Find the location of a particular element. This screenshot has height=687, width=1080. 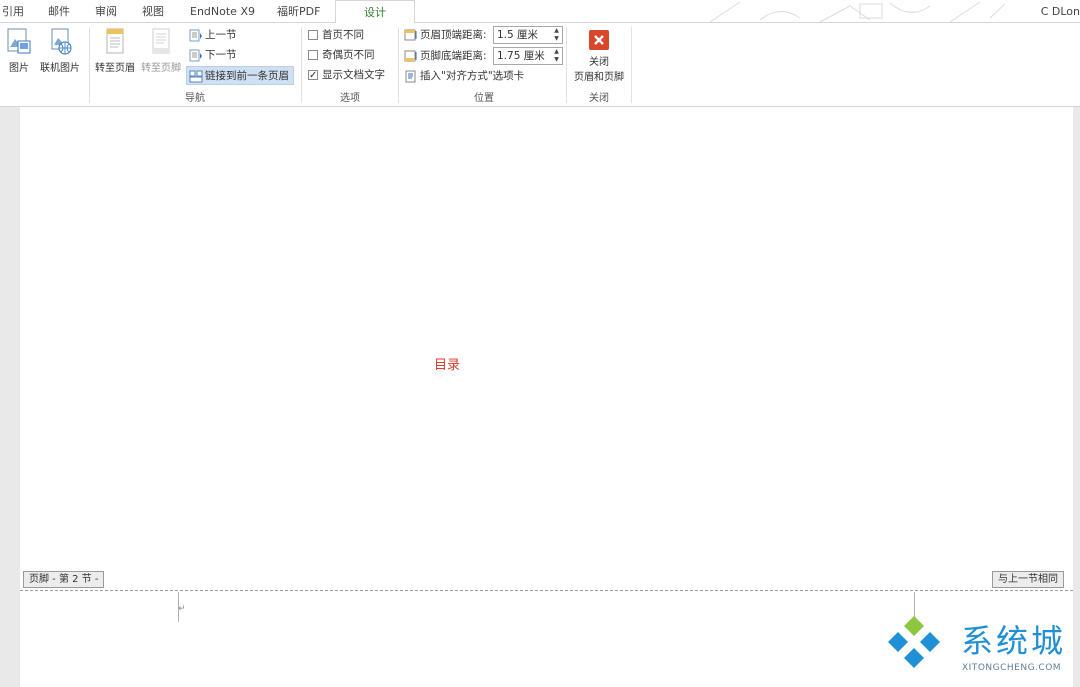

footer-from-bottom-input: 1.75 厘米 ▲ ▼ is located at coordinates (528, 56).